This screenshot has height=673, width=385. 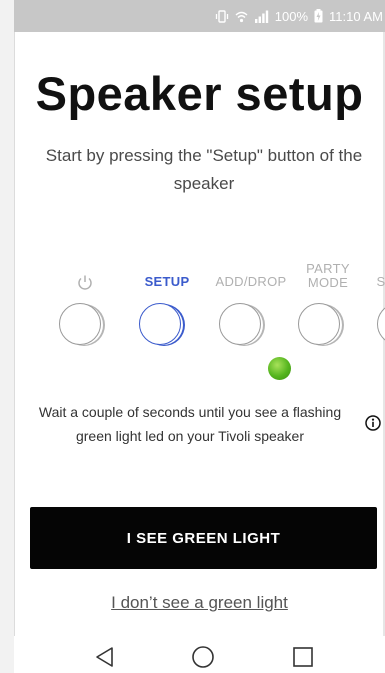 I want to click on signal-icon, so click(x=261, y=16).